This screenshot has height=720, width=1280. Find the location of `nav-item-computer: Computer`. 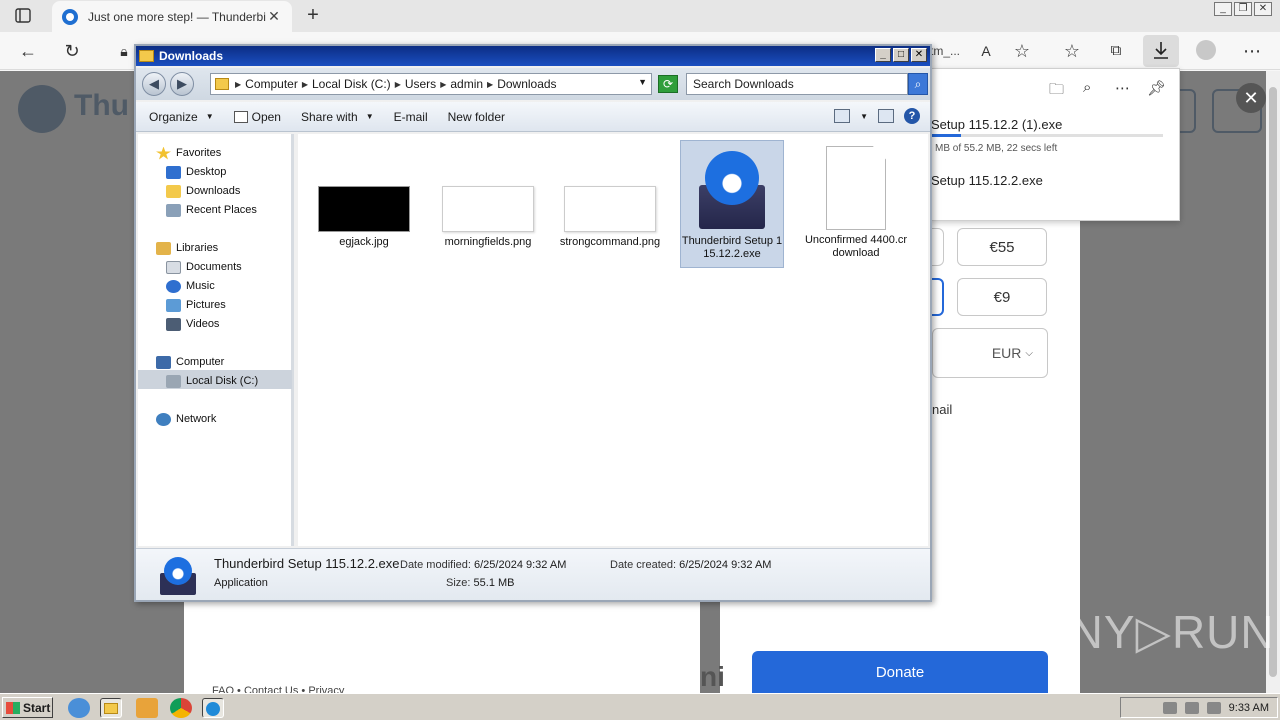

nav-item-computer: Computer is located at coordinates (190, 362).